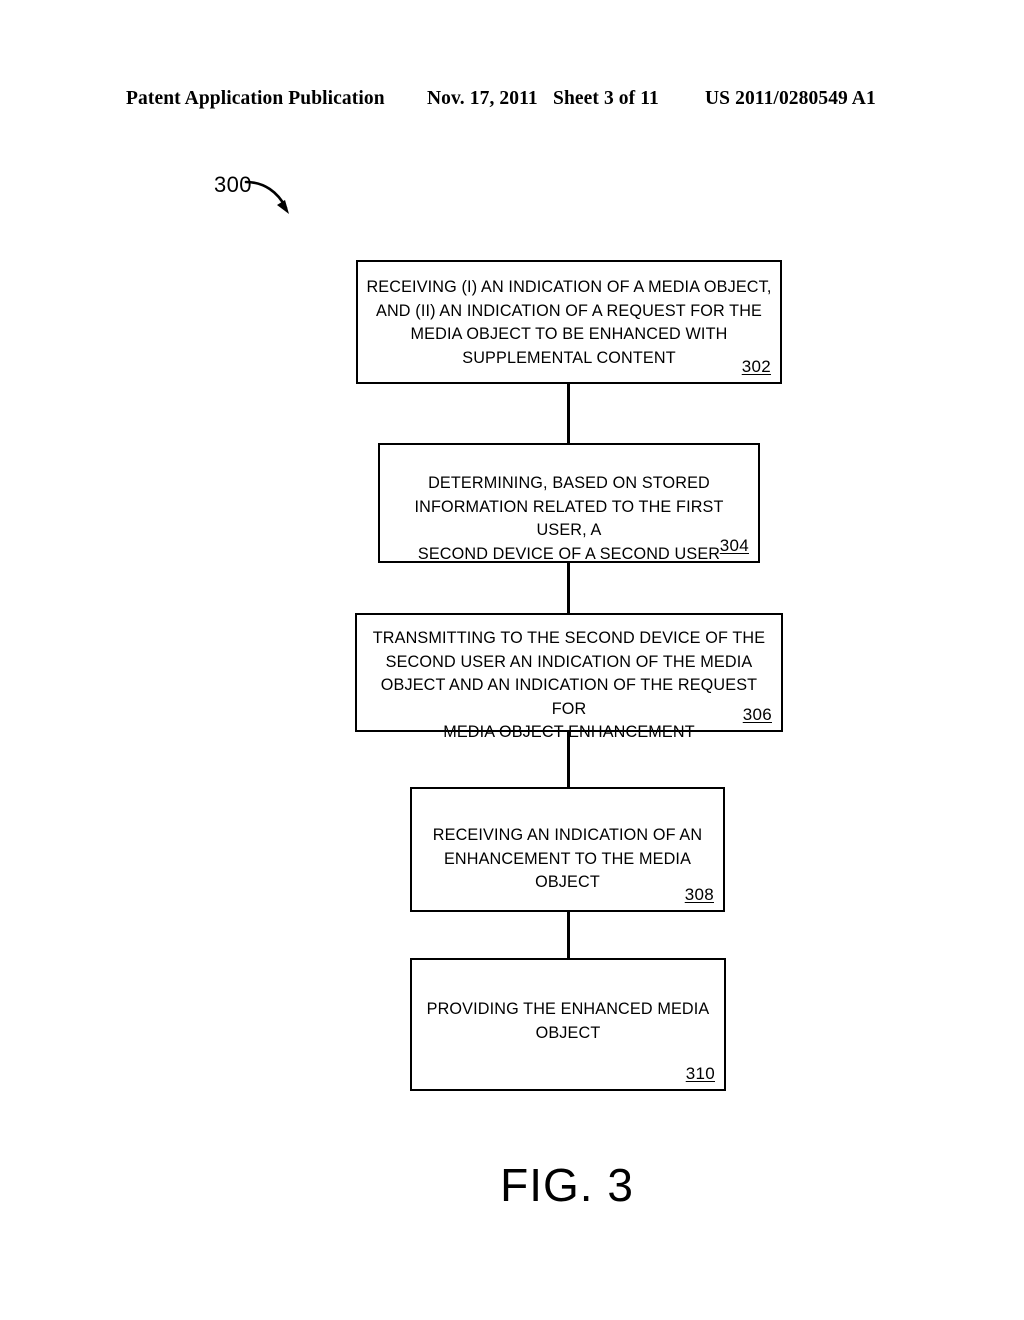  I want to click on step-310-text: PROVIDING THE ENHANCED MEDIA OBJECT, so click(568, 1021).